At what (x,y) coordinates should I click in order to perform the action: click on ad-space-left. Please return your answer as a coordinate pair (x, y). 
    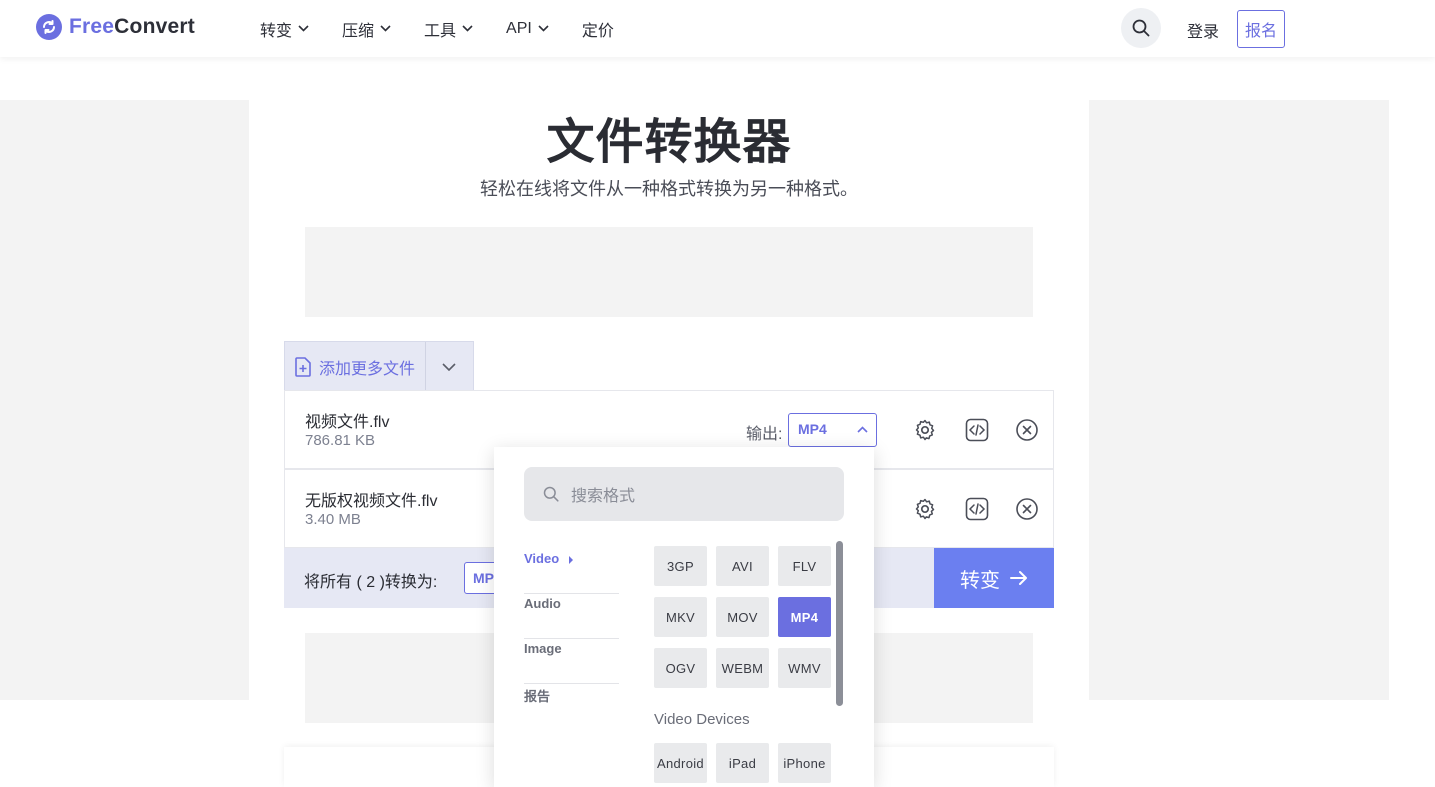
    Looking at the image, I should click on (124, 400).